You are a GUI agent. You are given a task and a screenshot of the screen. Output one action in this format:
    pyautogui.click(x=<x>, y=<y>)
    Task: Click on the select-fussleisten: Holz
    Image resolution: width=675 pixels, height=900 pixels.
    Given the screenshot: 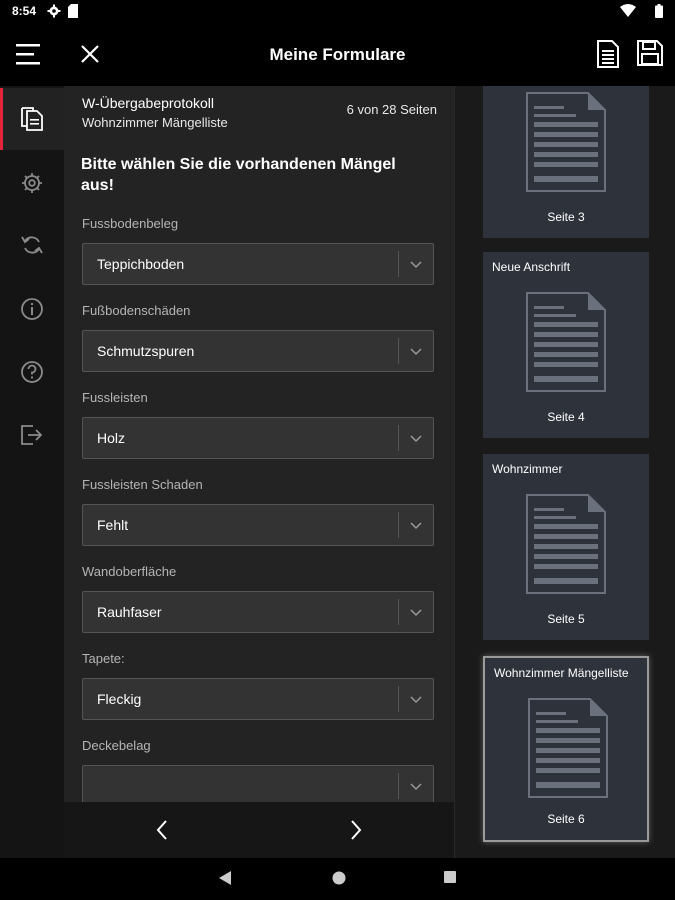 What is the action you would take?
    pyautogui.click(x=258, y=438)
    